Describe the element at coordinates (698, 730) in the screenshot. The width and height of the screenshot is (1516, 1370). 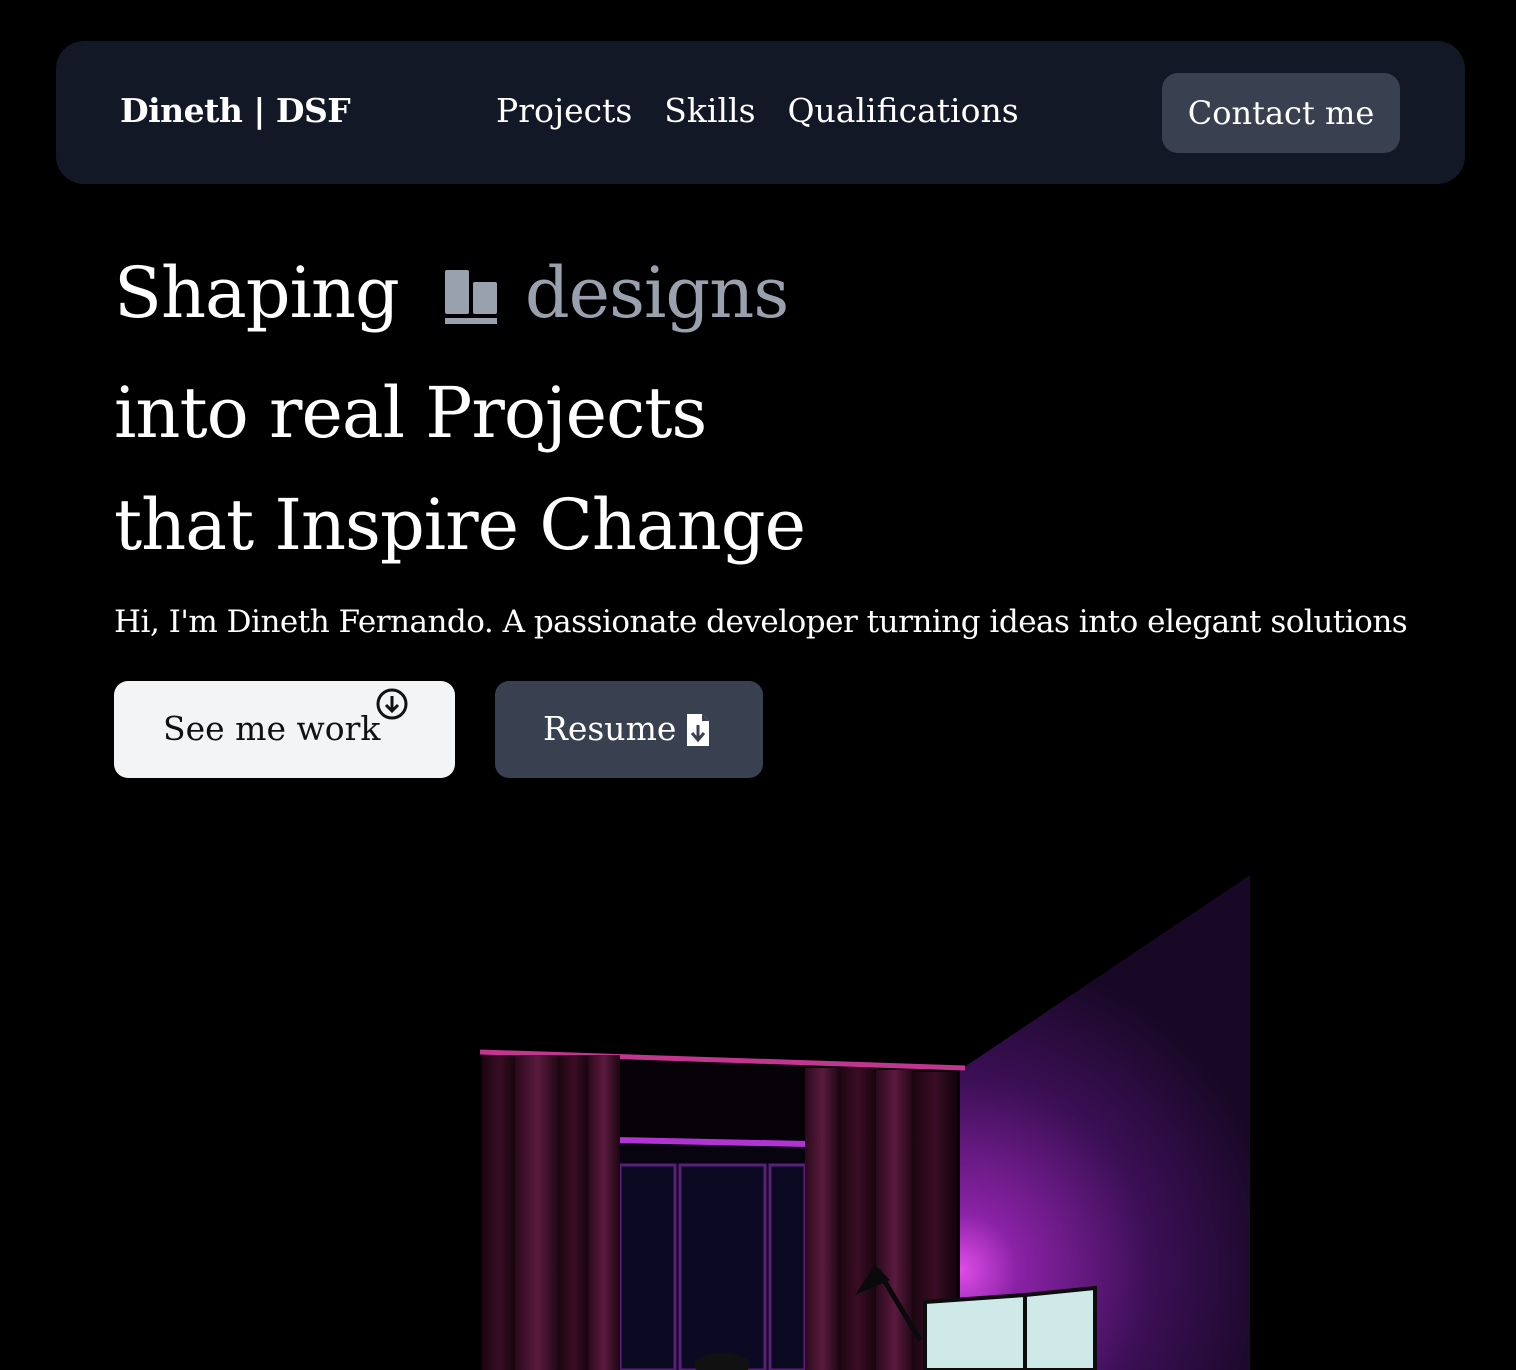
I see `file-download-icon` at that location.